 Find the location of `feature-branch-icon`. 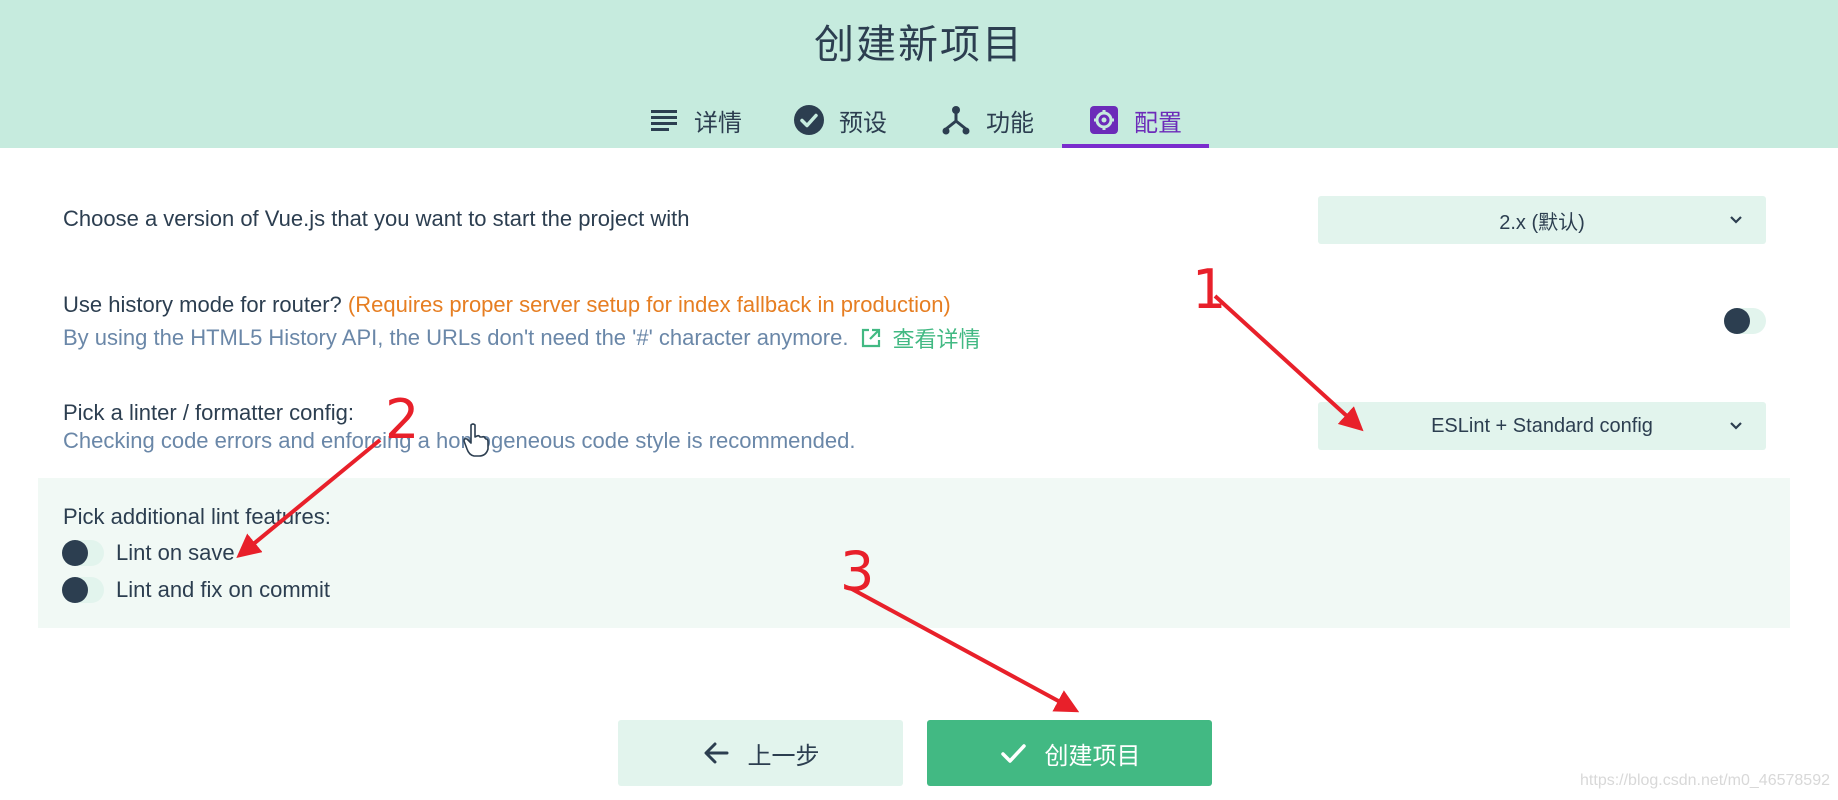

feature-branch-icon is located at coordinates (956, 120).